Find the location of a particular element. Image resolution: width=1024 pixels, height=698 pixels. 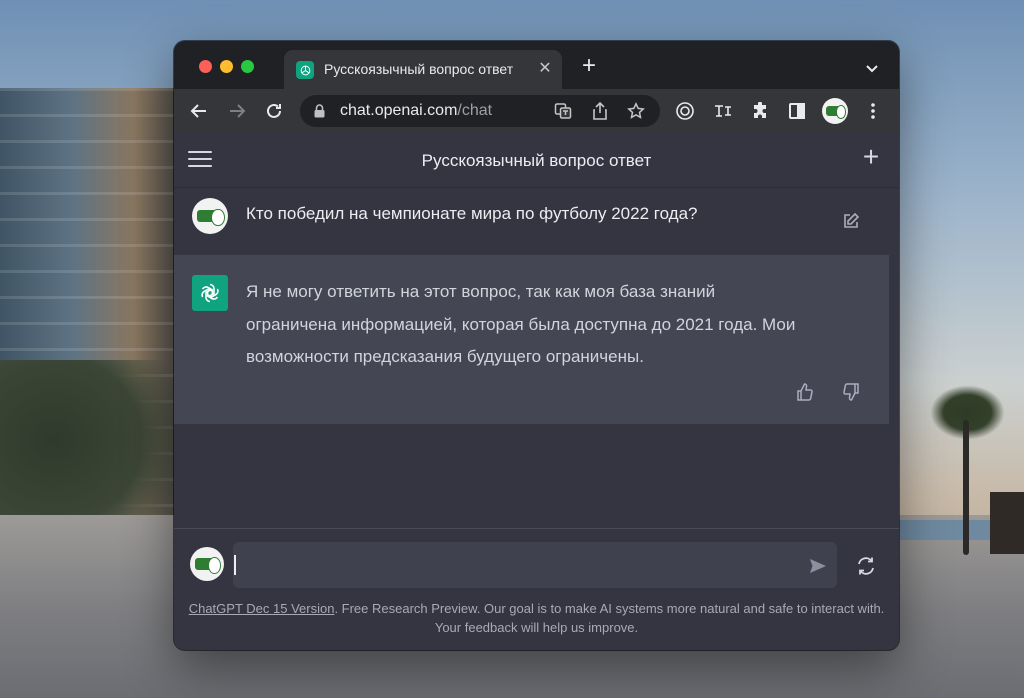

chat-header: Русскоязычный вопрос ответ + is located at coordinates (536, 160).